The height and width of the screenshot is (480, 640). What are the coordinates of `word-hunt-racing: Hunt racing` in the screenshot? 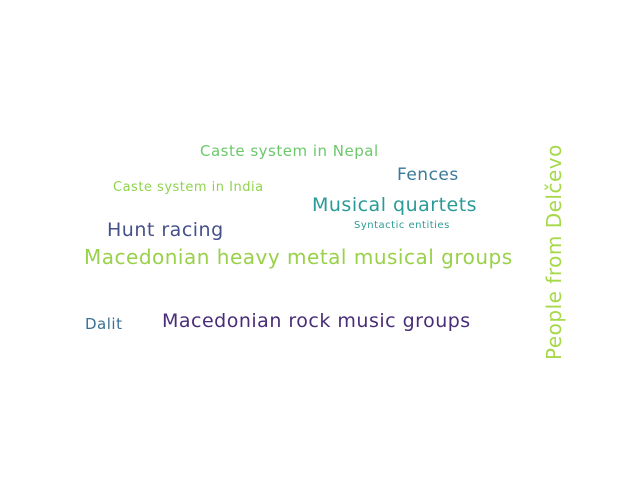 It's located at (165, 230).